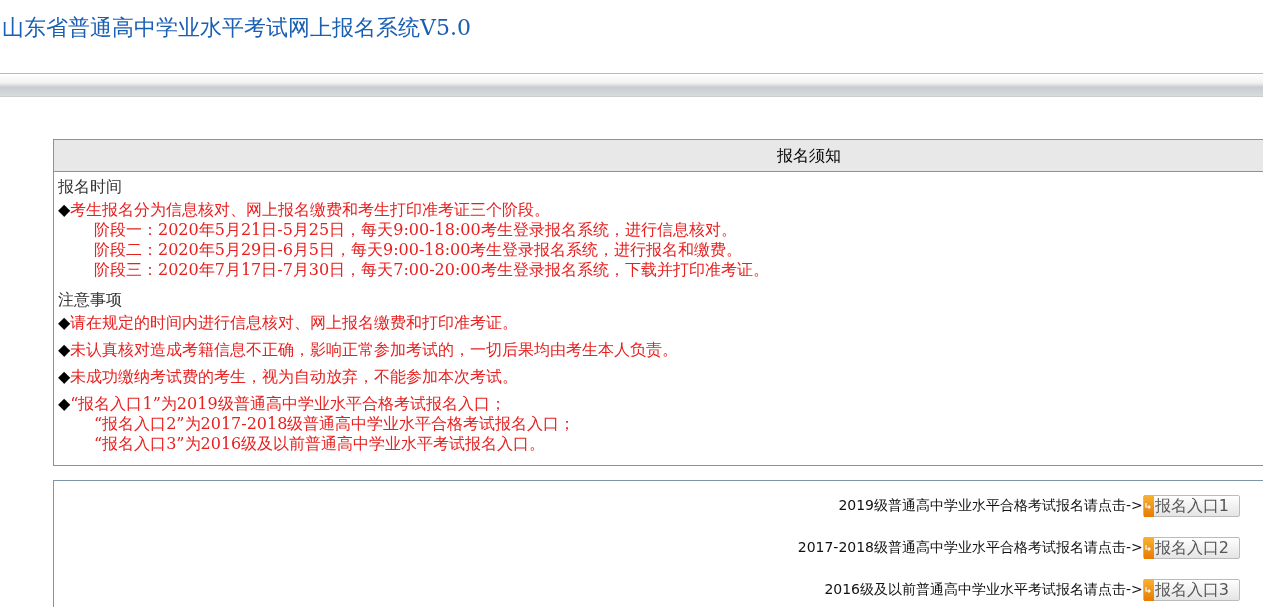 The height and width of the screenshot is (607, 1263). What do you see at coordinates (1191, 590) in the screenshot?
I see `entry-button: 报名入口3` at bounding box center [1191, 590].